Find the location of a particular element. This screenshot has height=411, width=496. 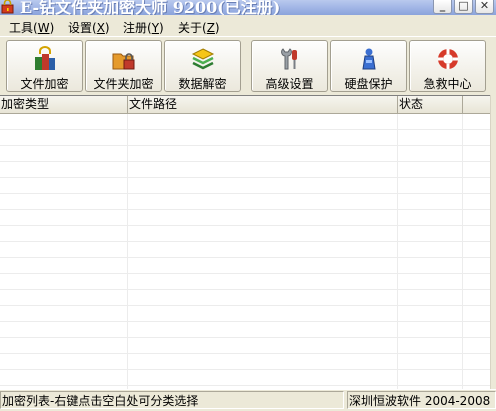

advanced-settings-button: 高级设置 is located at coordinates (289, 66).